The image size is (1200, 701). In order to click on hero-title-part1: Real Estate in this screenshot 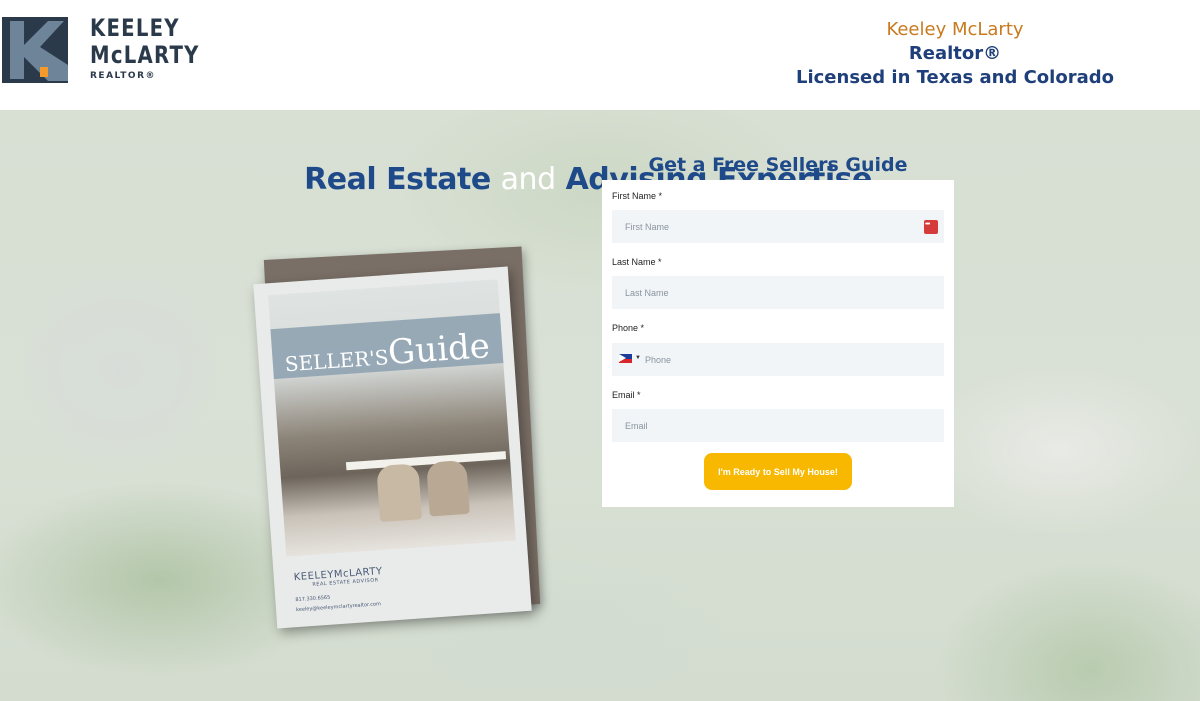, I will do `click(397, 179)`.